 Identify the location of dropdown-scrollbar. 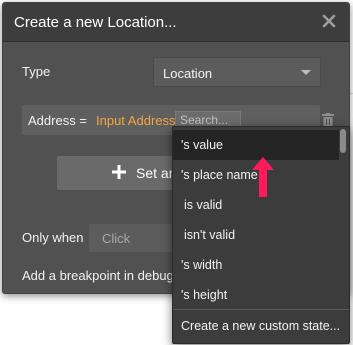
(343, 141).